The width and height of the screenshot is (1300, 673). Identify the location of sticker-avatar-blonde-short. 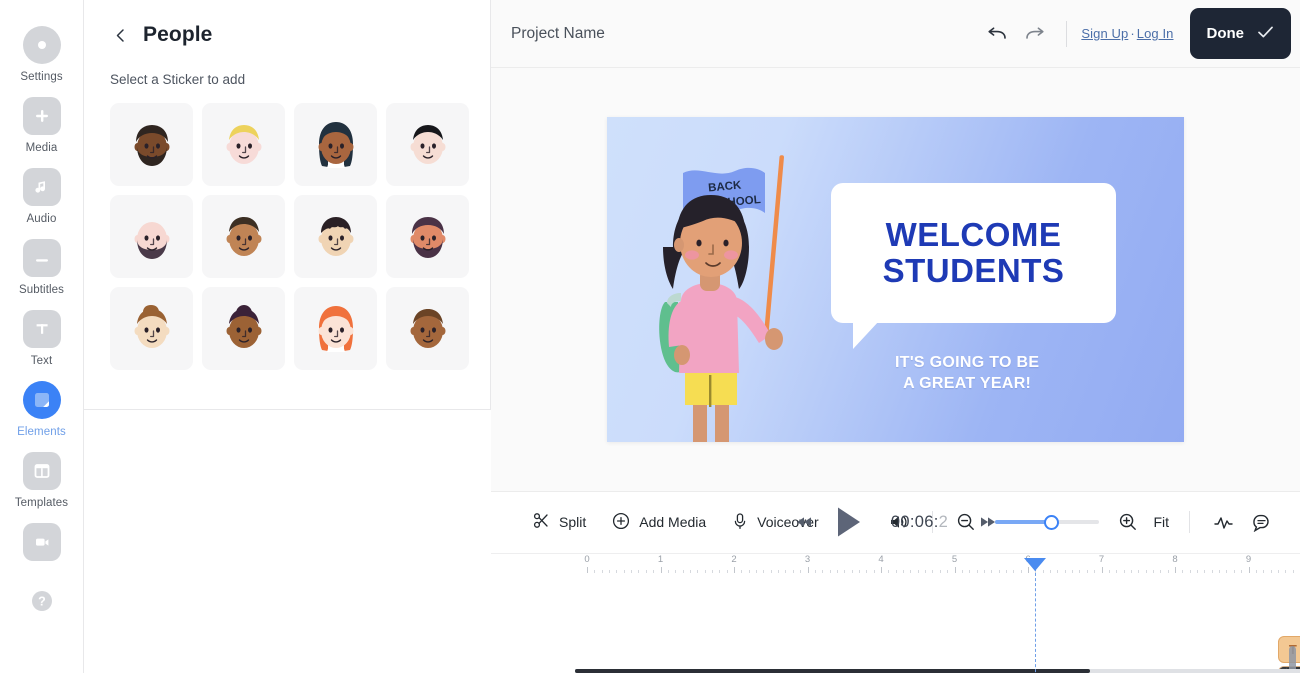
(243, 144).